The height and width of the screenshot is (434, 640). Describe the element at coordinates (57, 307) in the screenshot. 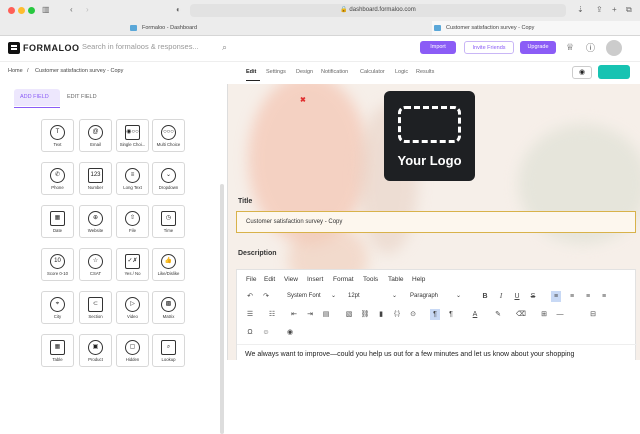

I see `field-tile-city: ⌖ City` at that location.